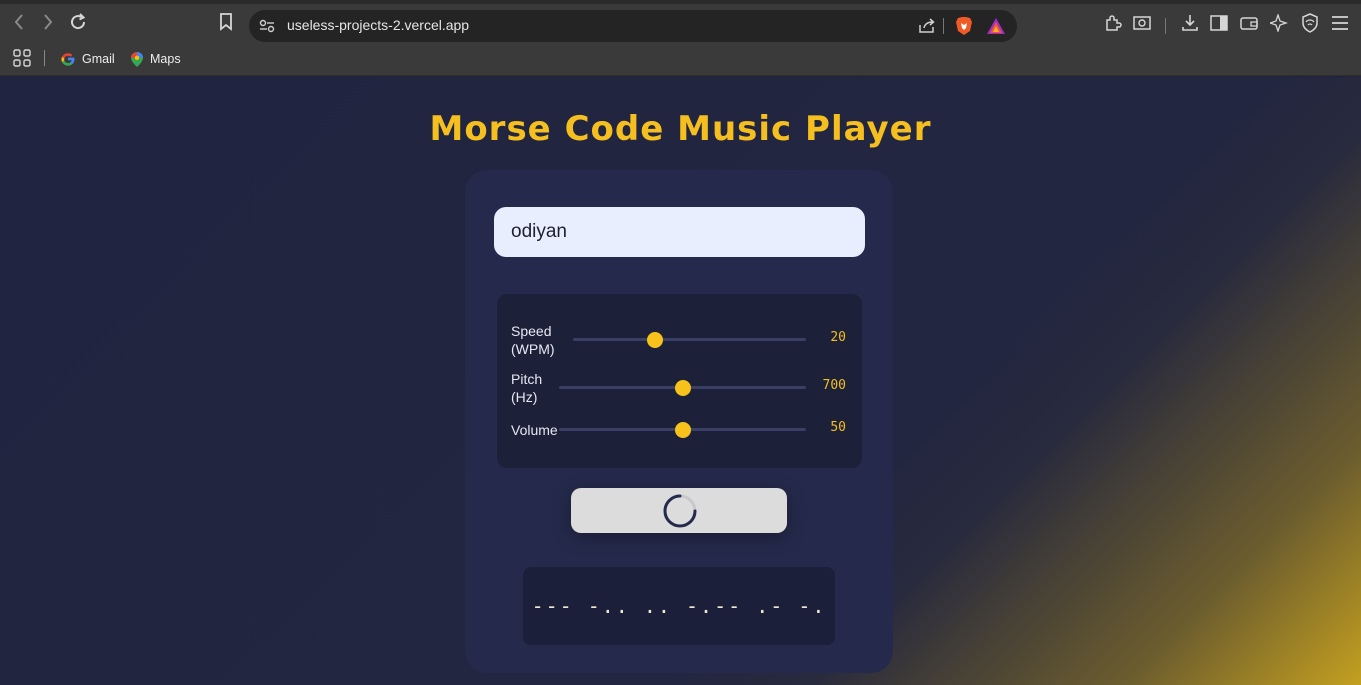 The height and width of the screenshot is (685, 1361). Describe the element at coordinates (838, 337) in the screenshot. I see `speed-value: 20` at that location.